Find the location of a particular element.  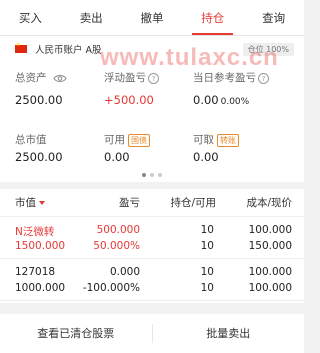

flag-icon is located at coordinates (21, 47).